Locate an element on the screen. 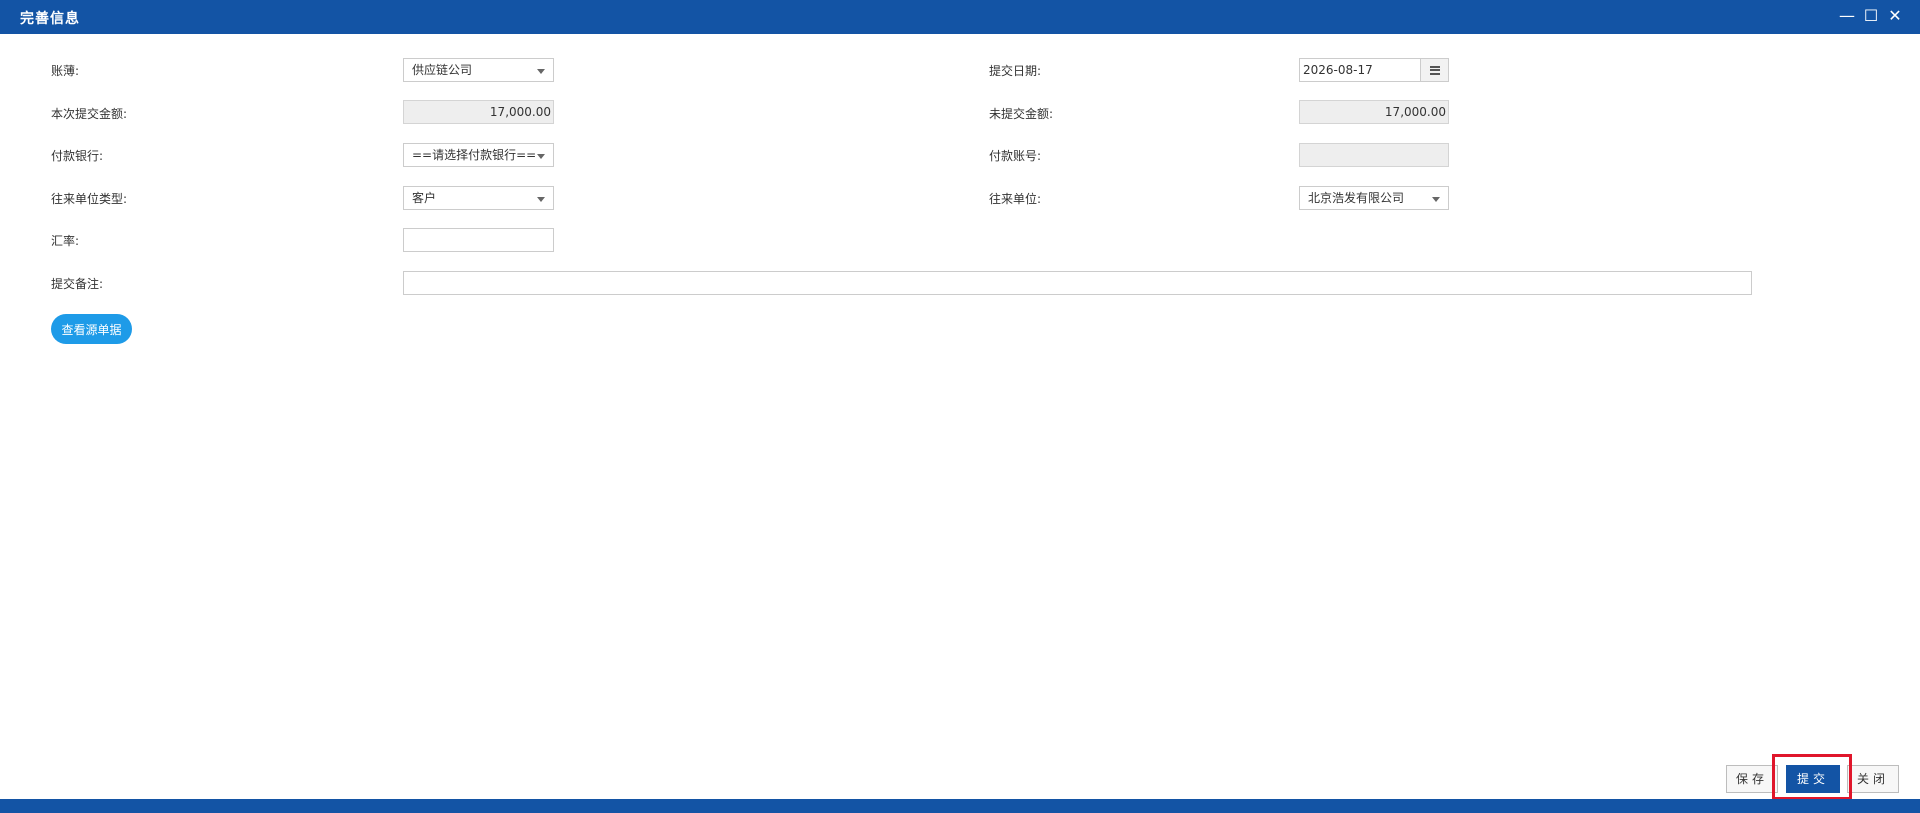 This screenshot has width=1920, height=813. window-title: 完善信息 is located at coordinates (50, 19).